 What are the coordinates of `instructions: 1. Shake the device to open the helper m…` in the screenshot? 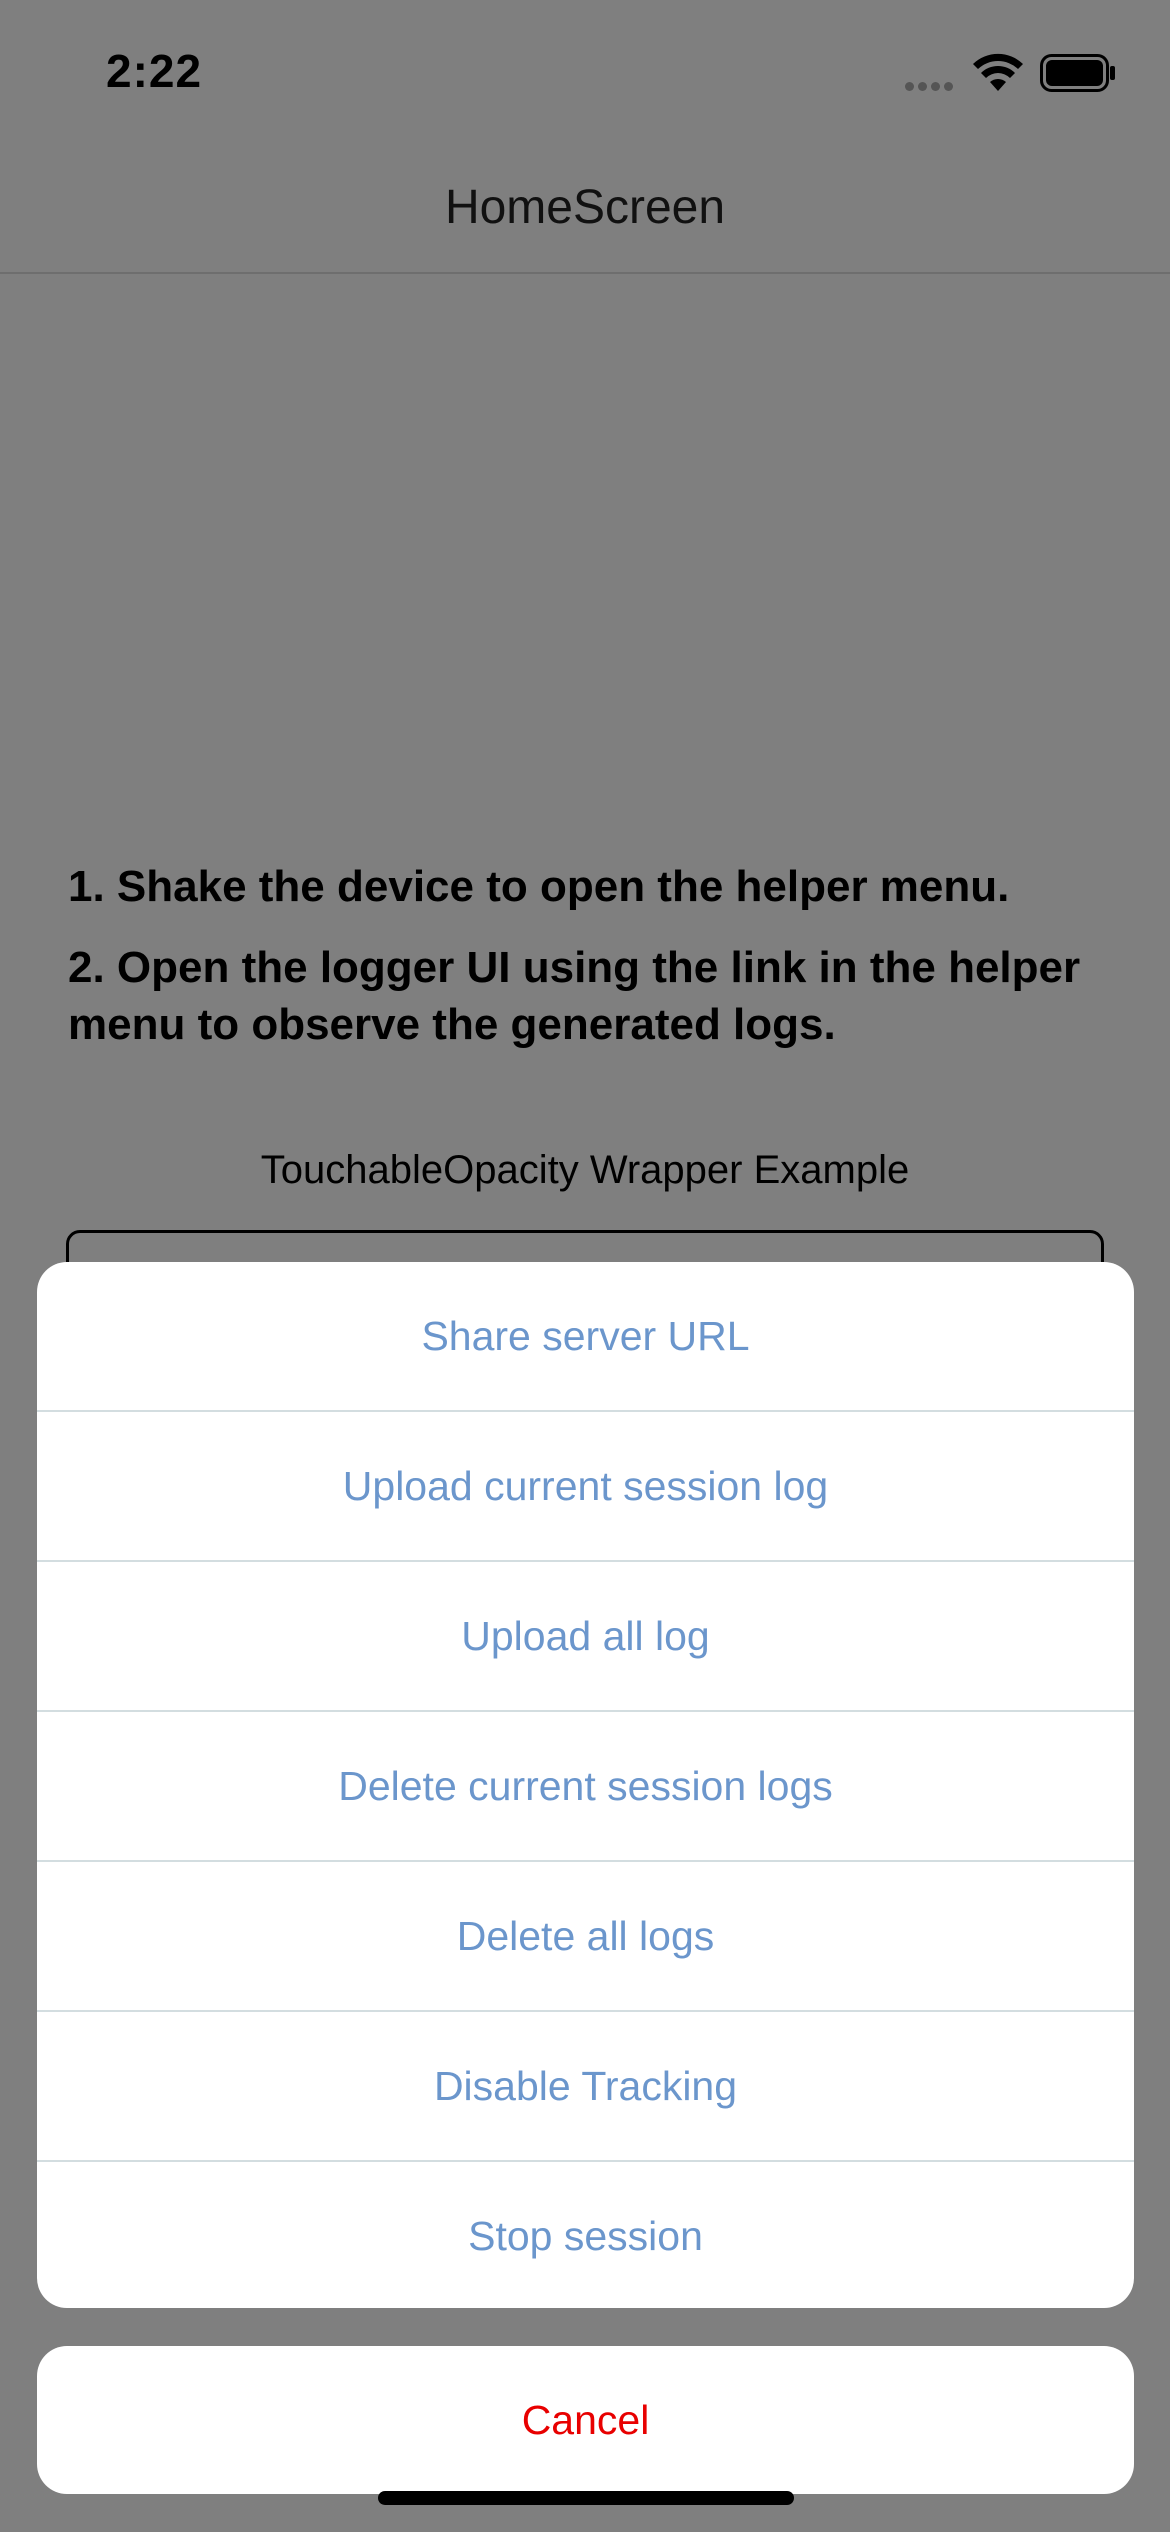 It's located at (598, 967).